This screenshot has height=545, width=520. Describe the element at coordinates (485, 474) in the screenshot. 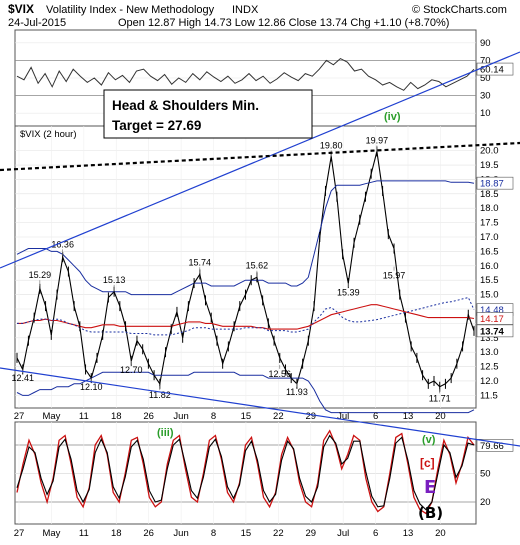

I see `stoch-ytick: 50` at that location.